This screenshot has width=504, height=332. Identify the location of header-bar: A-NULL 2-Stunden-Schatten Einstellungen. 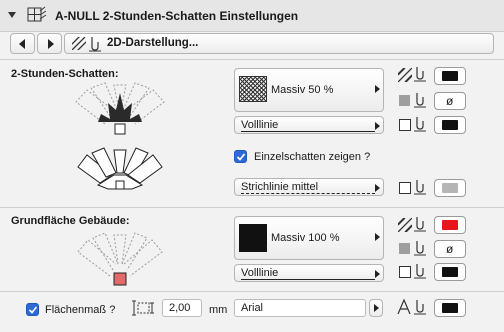
(252, 16).